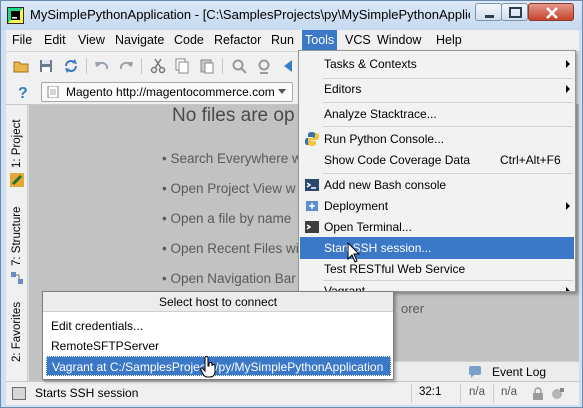 This screenshot has width=583, height=408. What do you see at coordinates (21, 66) in the screenshot?
I see `open-folder-icon` at bounding box center [21, 66].